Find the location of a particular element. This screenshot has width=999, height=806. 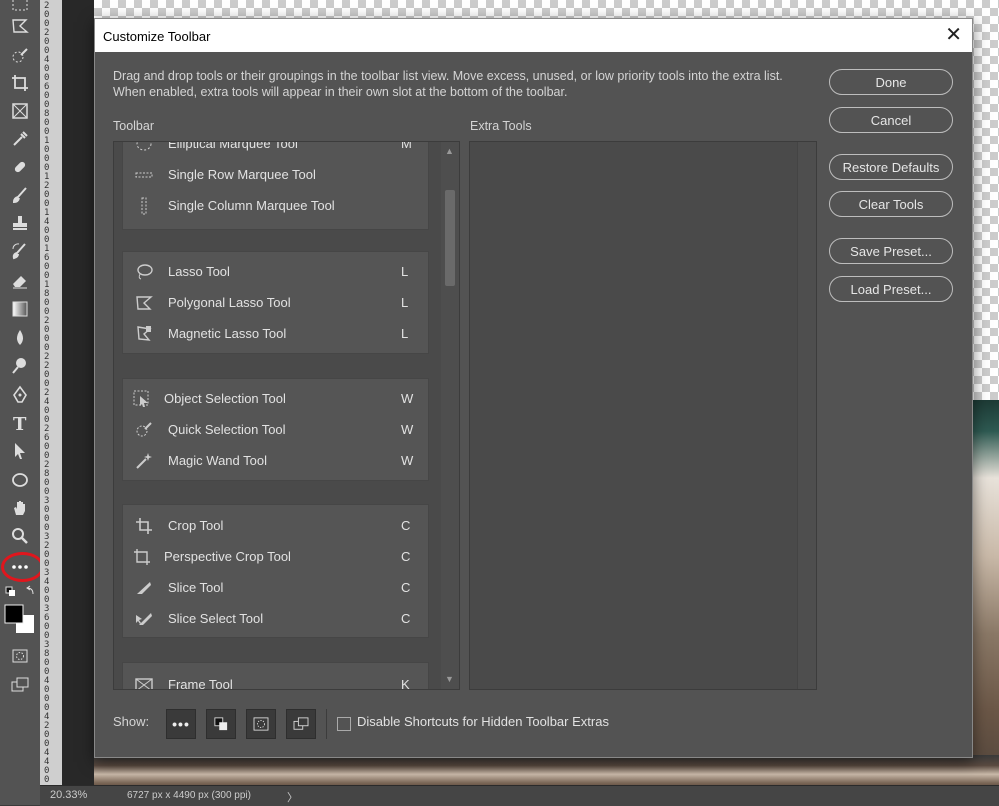

tool-name: Object Selection Tool is located at coordinates (225, 398).